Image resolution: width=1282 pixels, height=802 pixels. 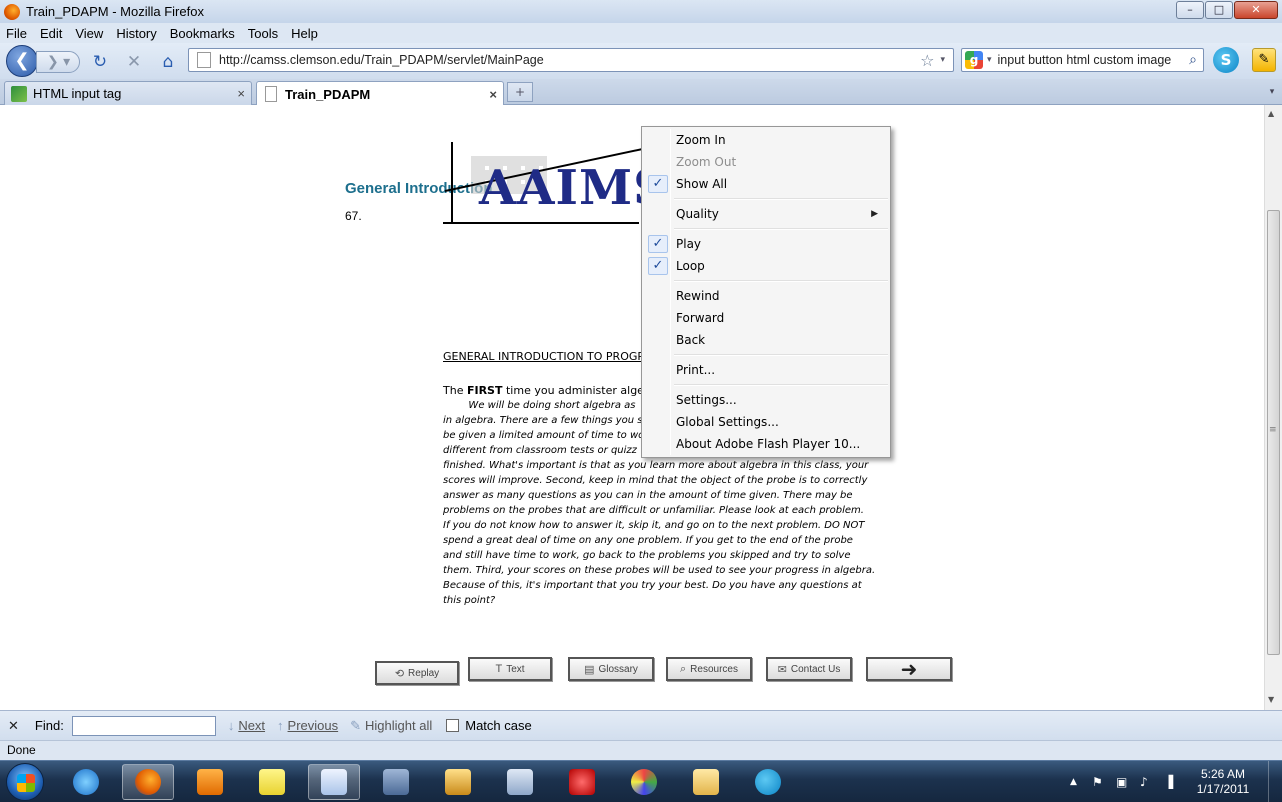 What do you see at coordinates (334, 782) in the screenshot?
I see `taskbar-notepad` at bounding box center [334, 782].